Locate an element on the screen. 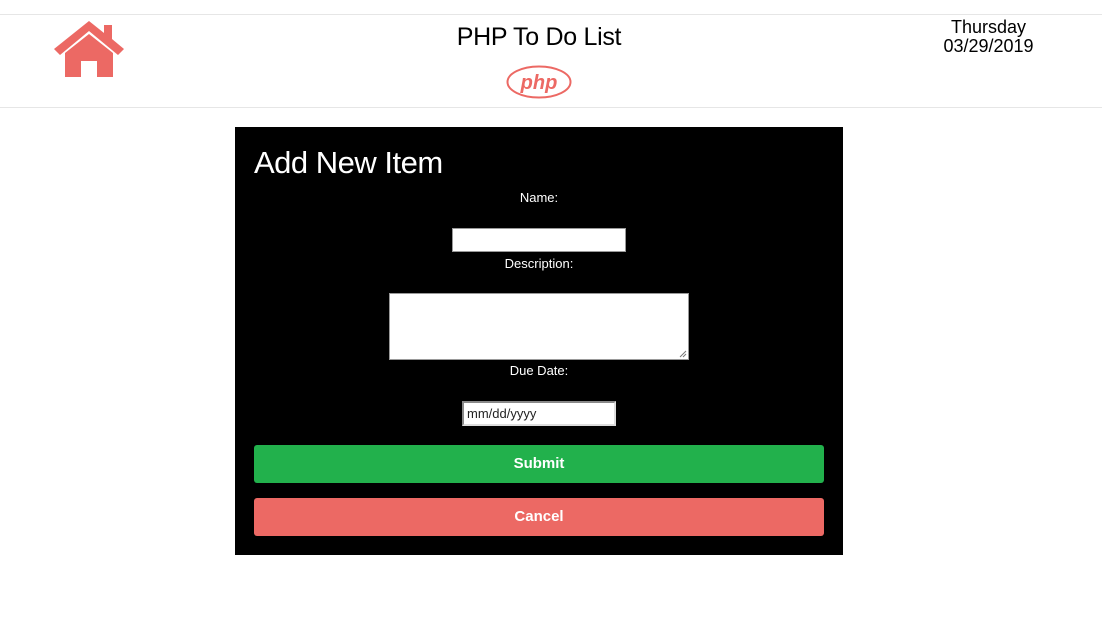 This screenshot has height=620, width=1102. resize-grip-icon is located at coordinates (683, 354).